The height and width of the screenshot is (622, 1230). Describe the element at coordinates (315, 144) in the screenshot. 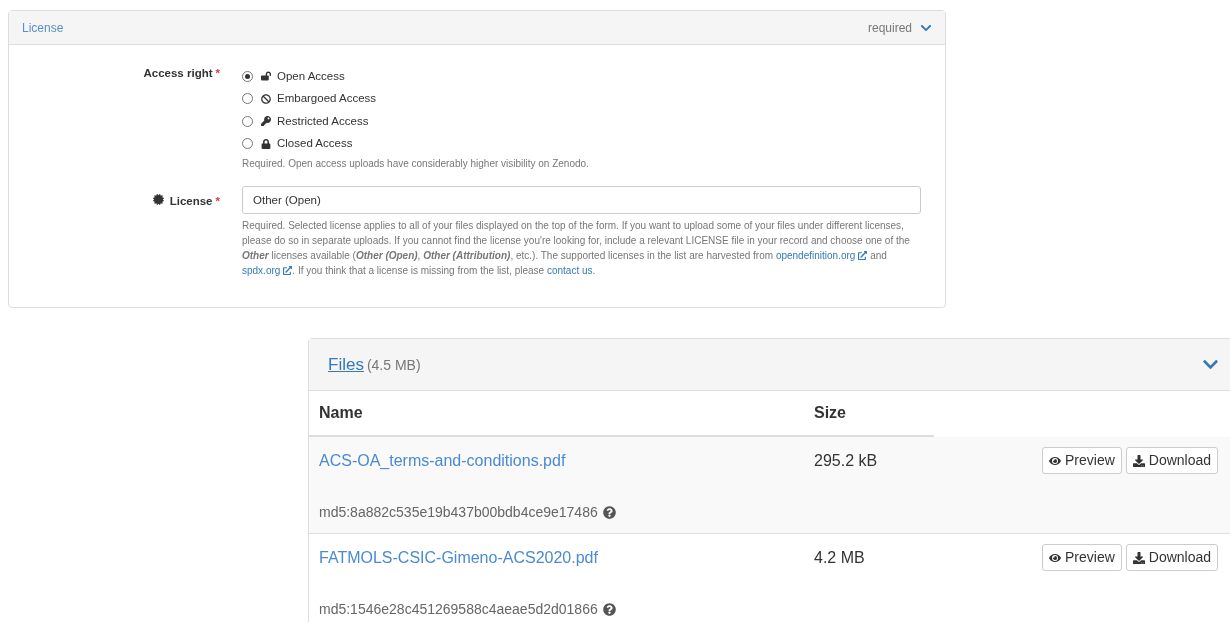

I see `radio-label: Closed Access` at that location.